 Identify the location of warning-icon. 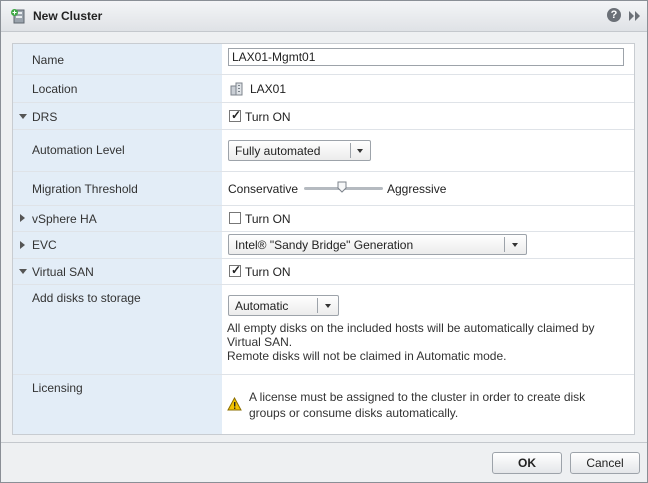
(234, 404).